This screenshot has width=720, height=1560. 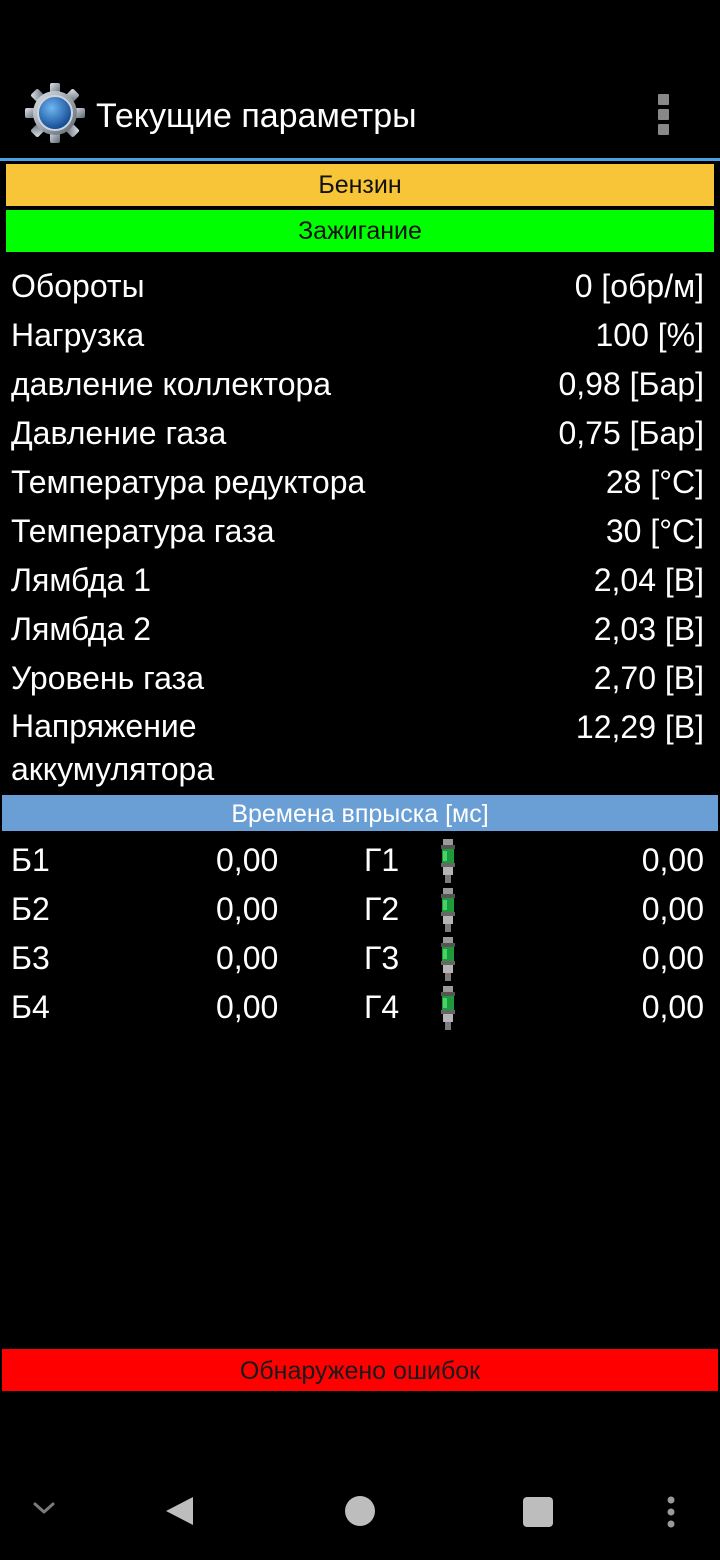 I want to click on param-row: Температура редуктора 28 [°C], so click(x=360, y=482).